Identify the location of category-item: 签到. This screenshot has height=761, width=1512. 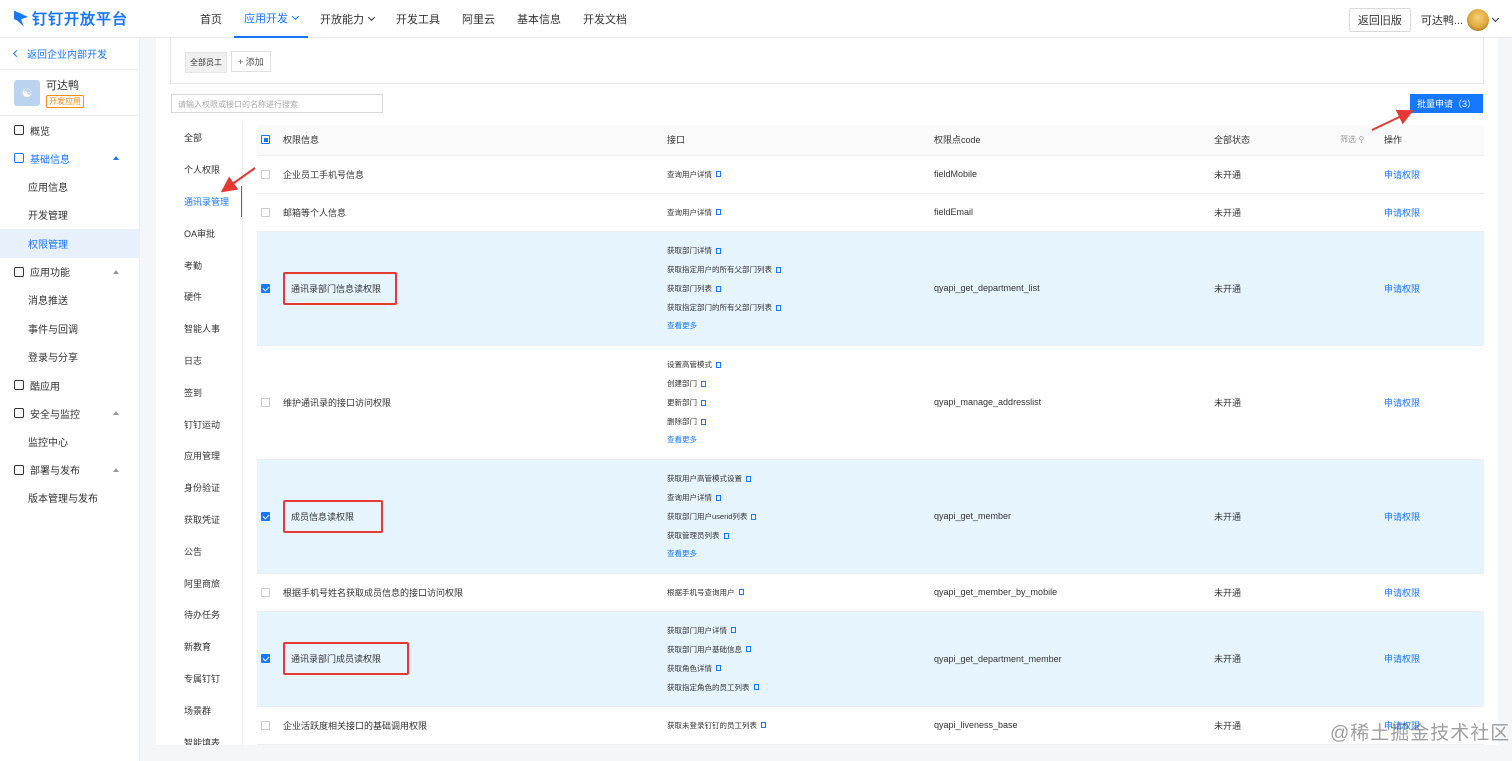
(206, 392).